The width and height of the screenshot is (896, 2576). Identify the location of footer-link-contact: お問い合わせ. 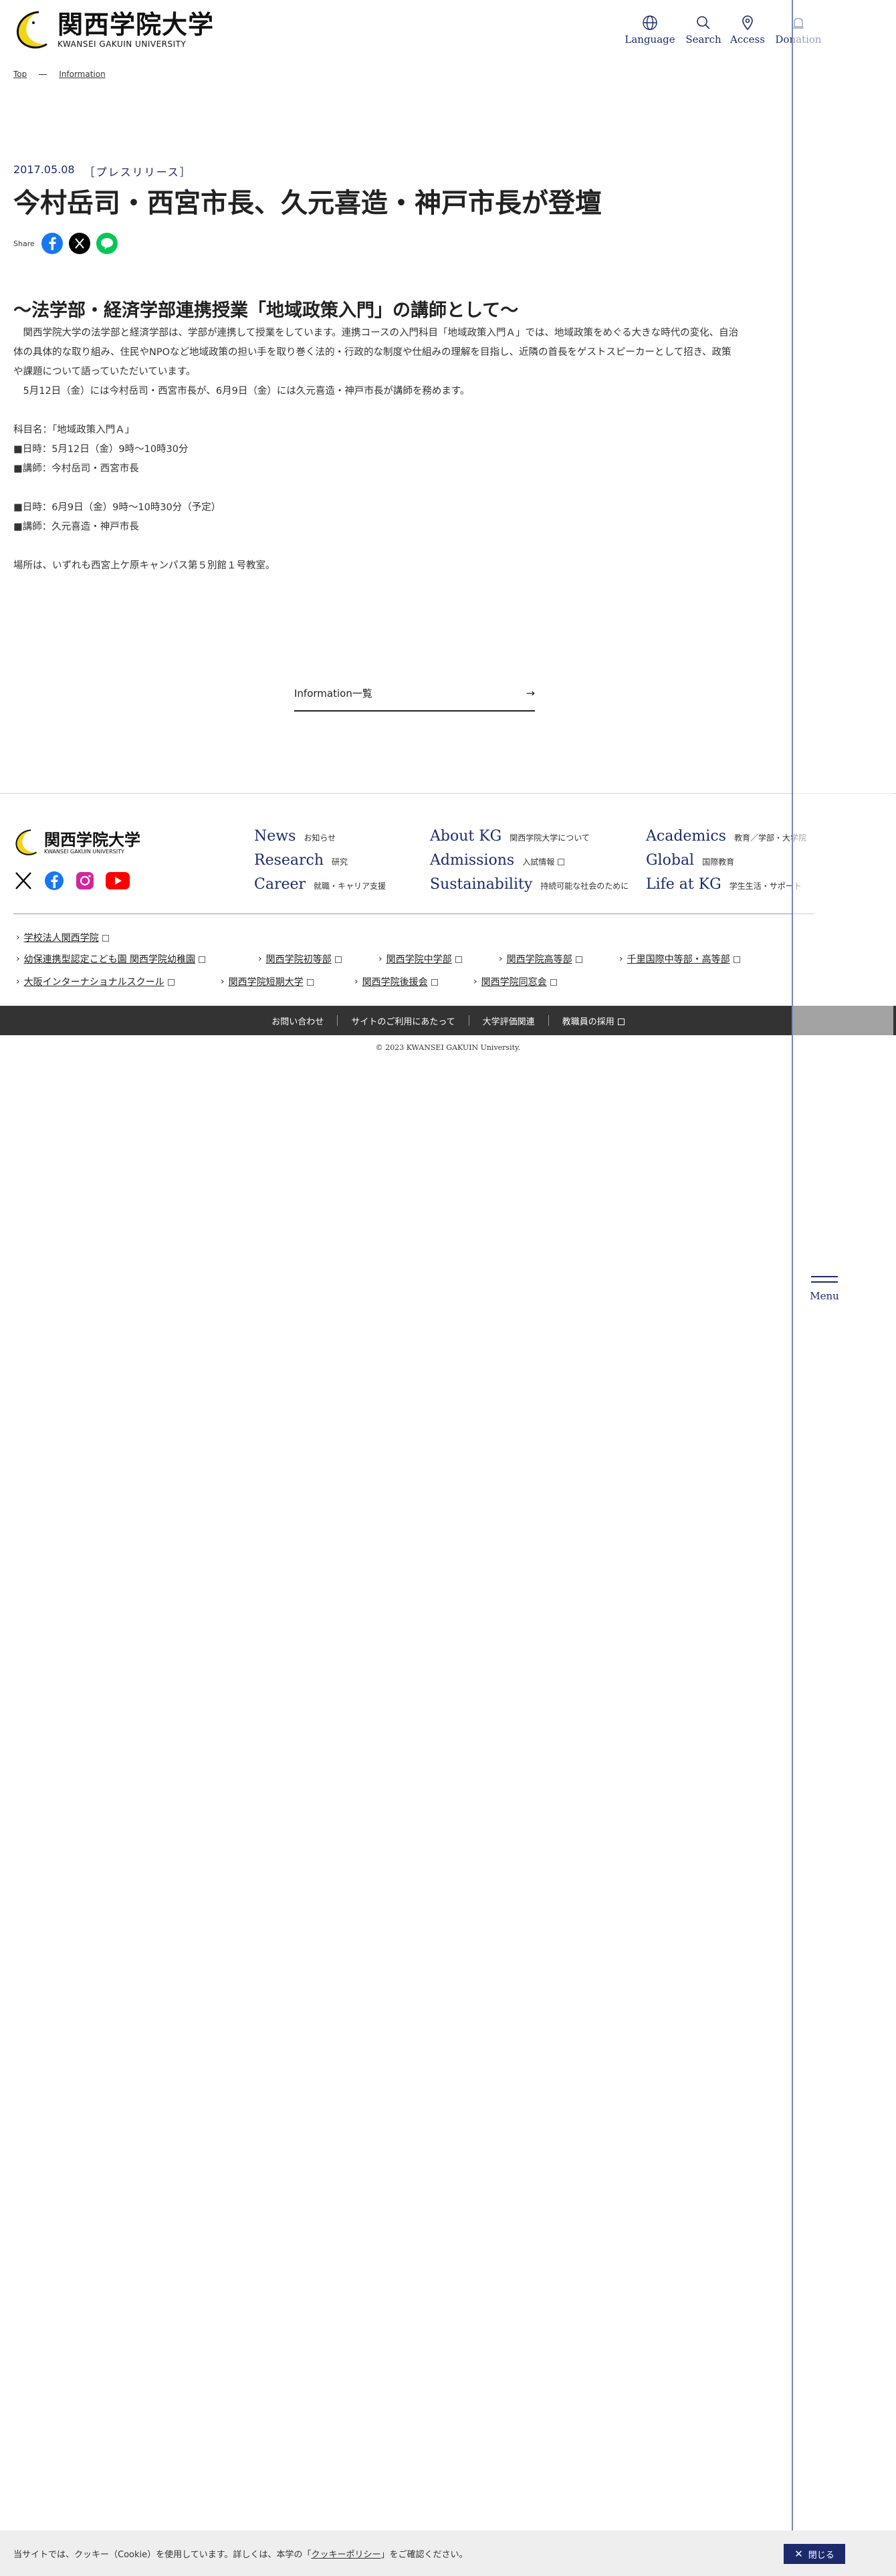
(297, 1020).